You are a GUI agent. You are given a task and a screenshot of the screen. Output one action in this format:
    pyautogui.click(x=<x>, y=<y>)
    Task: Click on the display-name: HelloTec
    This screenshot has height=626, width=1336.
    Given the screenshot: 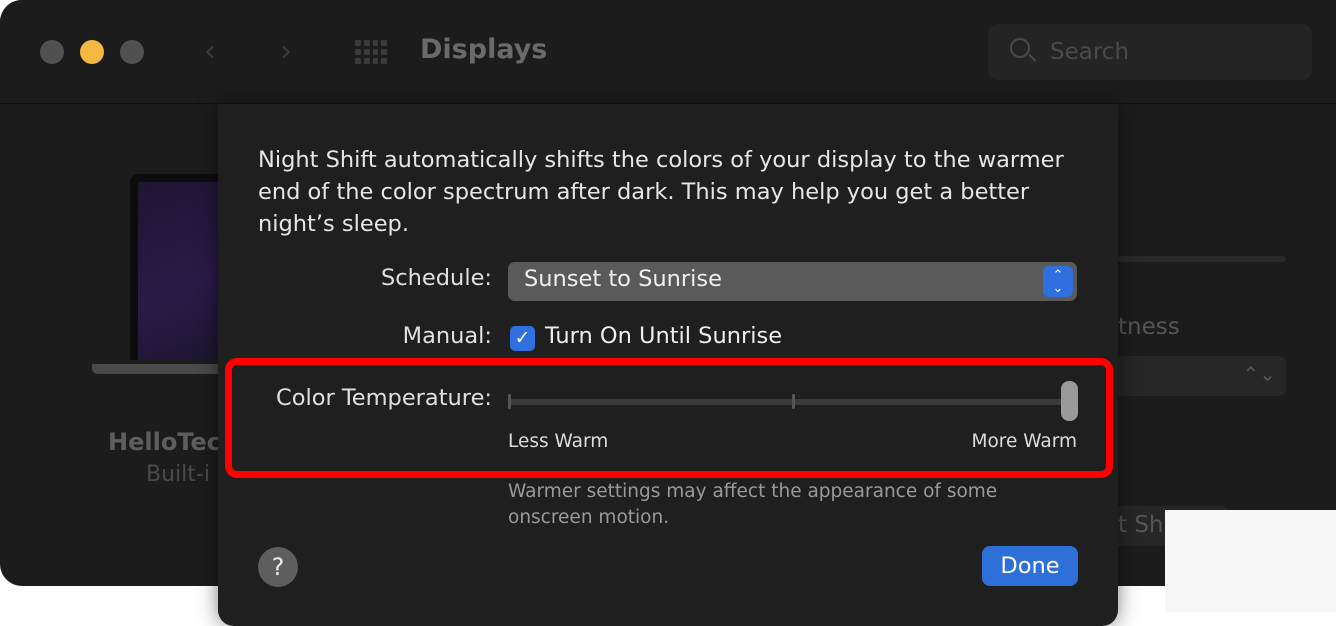 What is the action you would take?
    pyautogui.click(x=164, y=442)
    